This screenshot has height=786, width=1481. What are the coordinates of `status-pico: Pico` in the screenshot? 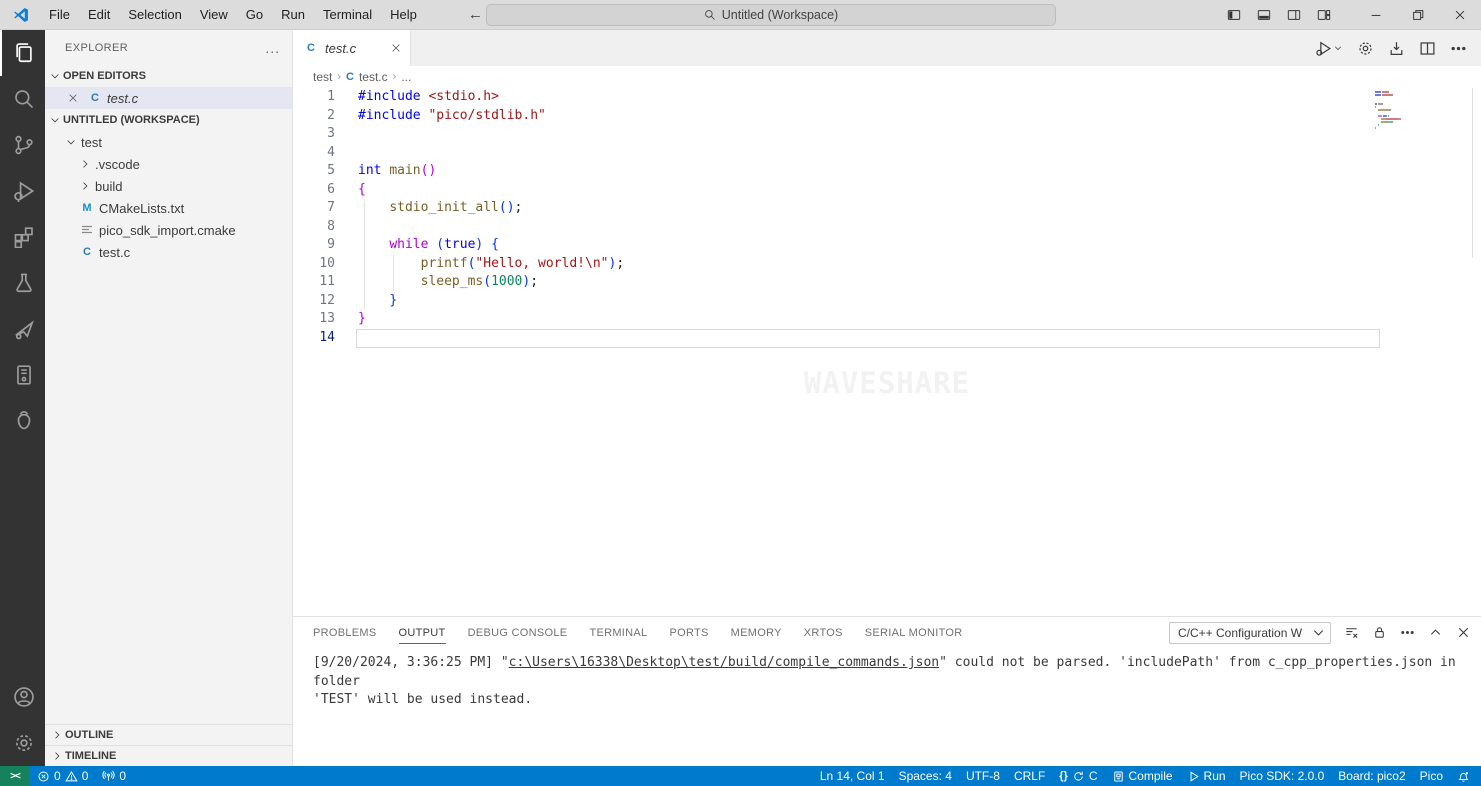 It's located at (1431, 776).